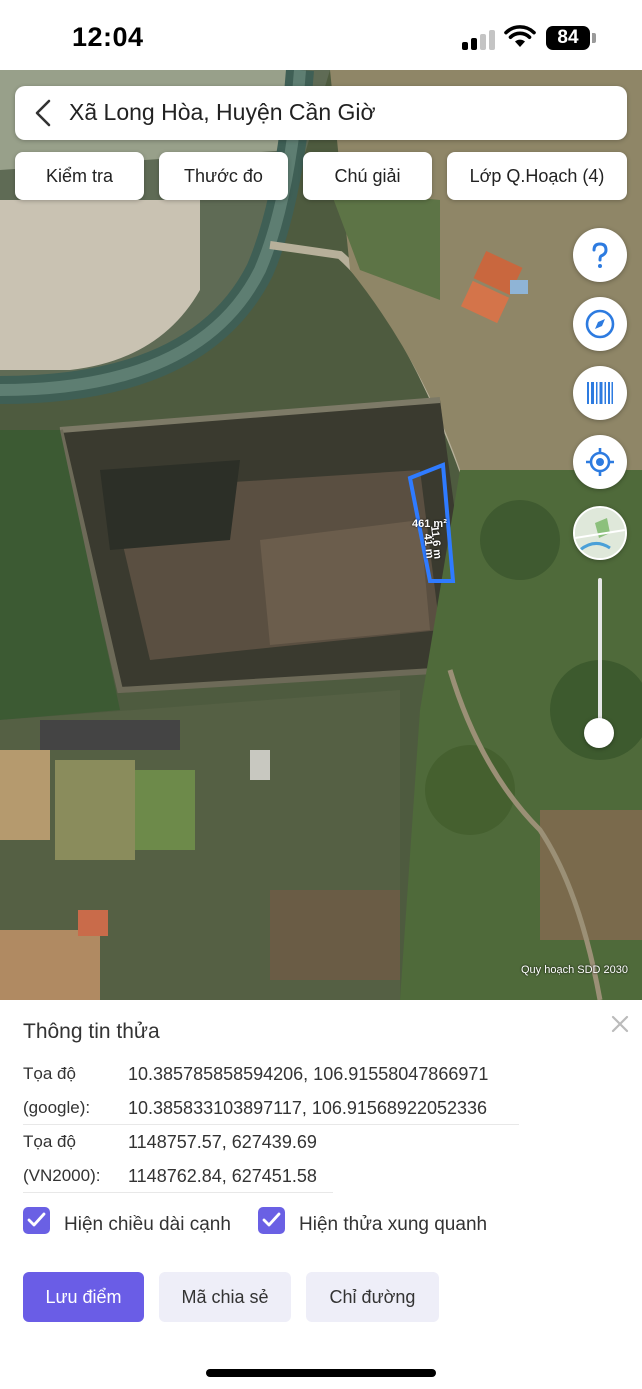 This screenshot has width=642, height=1389. Describe the element at coordinates (428, 546) in the screenshot. I see `parcel-side-label: 41 m` at that location.